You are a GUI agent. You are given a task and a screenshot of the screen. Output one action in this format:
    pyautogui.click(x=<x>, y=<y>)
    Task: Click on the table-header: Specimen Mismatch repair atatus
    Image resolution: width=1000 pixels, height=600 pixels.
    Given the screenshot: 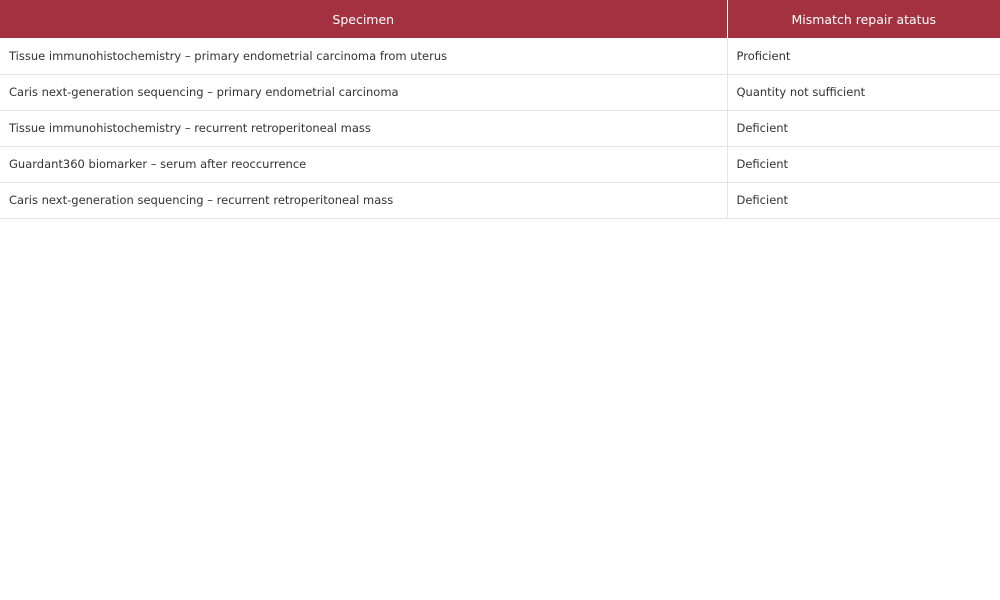 What is the action you would take?
    pyautogui.click(x=500, y=19)
    